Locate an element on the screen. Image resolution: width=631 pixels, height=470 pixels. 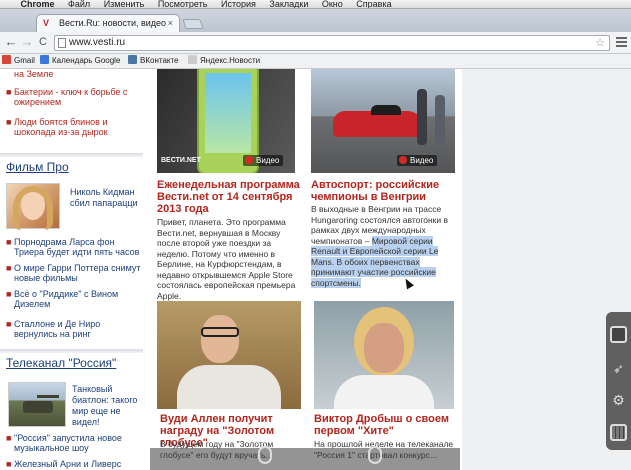
bookmark-vk: ВКонтакте is located at coordinates (153, 61).